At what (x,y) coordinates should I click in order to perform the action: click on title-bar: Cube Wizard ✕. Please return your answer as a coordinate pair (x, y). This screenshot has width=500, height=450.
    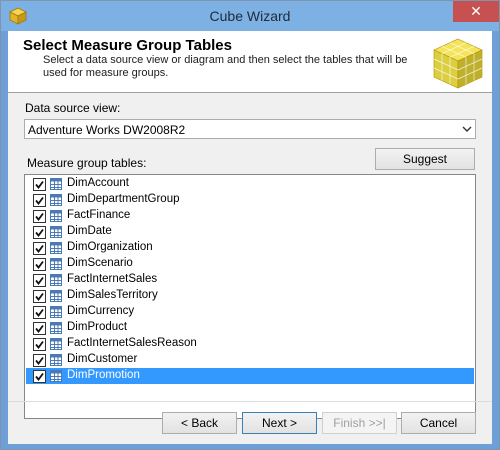
    Looking at the image, I should click on (250, 16).